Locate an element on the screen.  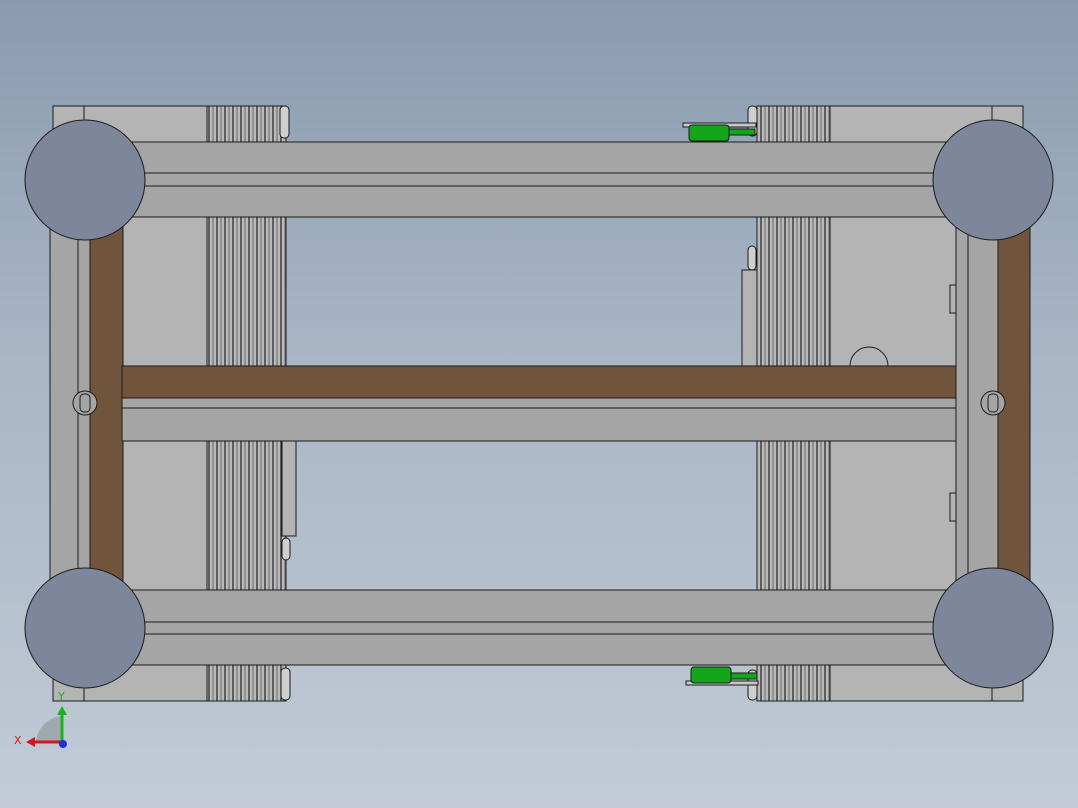
triad-y-label: Y is located at coordinates (61, 696).